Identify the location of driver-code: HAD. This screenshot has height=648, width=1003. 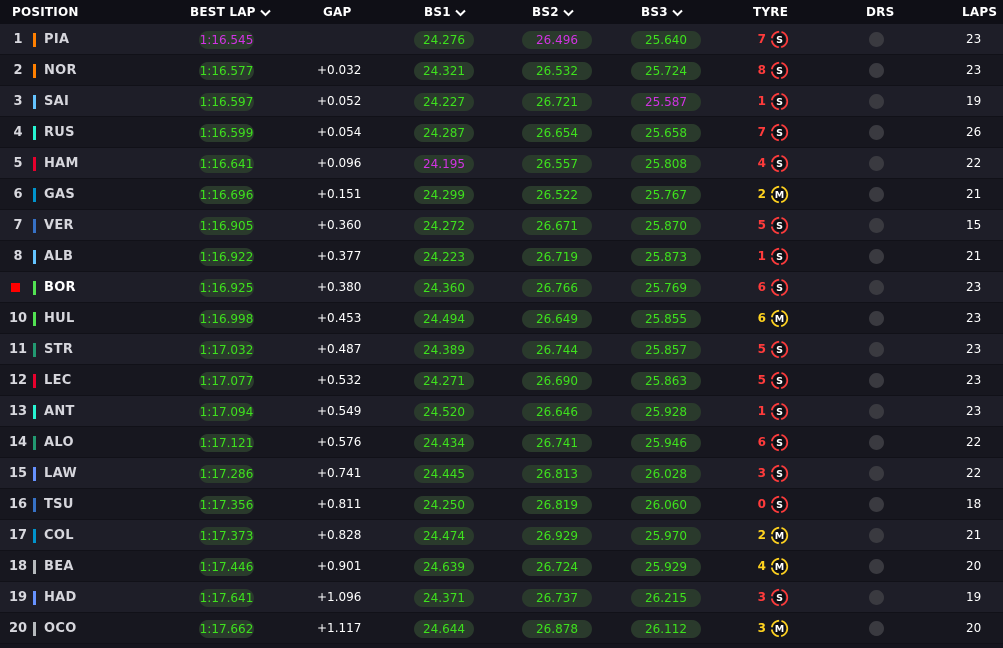
(60, 597).